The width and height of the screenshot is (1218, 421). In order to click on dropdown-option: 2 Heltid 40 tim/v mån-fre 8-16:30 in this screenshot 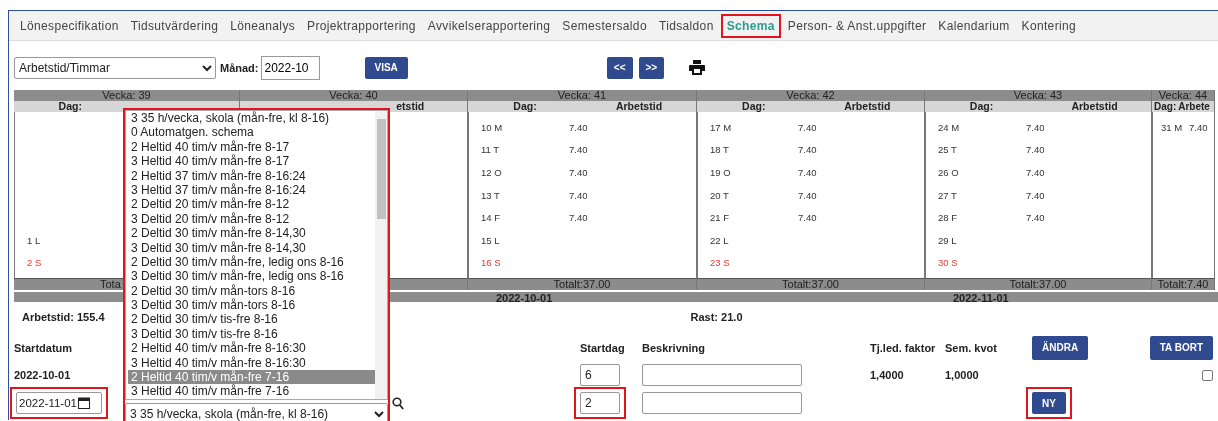, I will do `click(251, 348)`.